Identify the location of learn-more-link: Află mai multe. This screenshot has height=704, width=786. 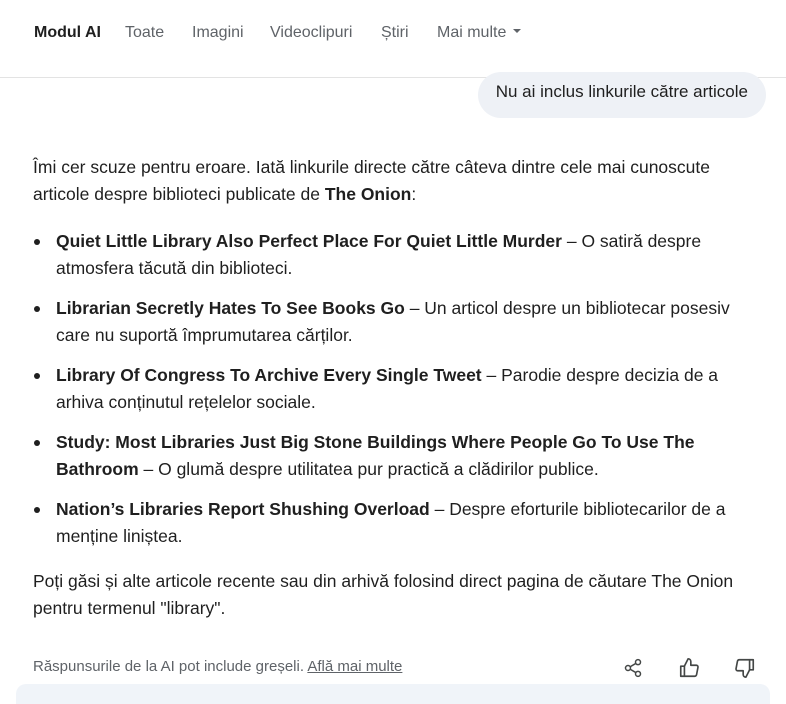
(354, 666).